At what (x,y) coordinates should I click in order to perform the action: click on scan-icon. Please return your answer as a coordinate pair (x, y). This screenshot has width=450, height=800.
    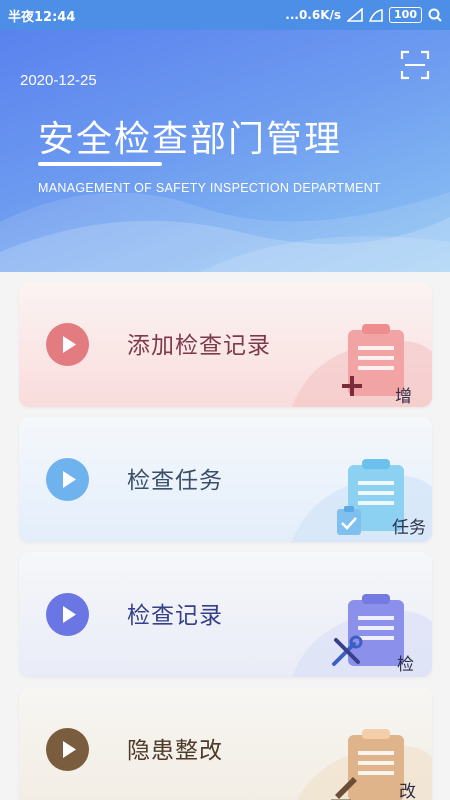
    Looking at the image, I should click on (415, 65).